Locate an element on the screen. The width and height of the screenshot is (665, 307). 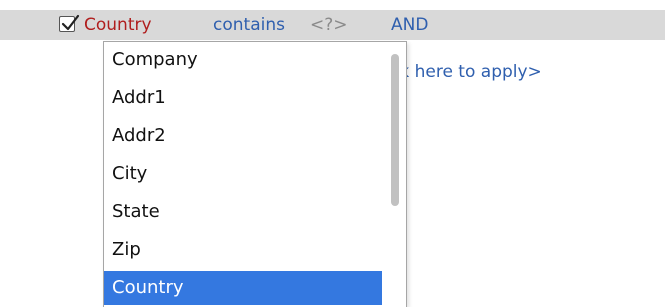
dropdown-item-state: State is located at coordinates (243, 212).